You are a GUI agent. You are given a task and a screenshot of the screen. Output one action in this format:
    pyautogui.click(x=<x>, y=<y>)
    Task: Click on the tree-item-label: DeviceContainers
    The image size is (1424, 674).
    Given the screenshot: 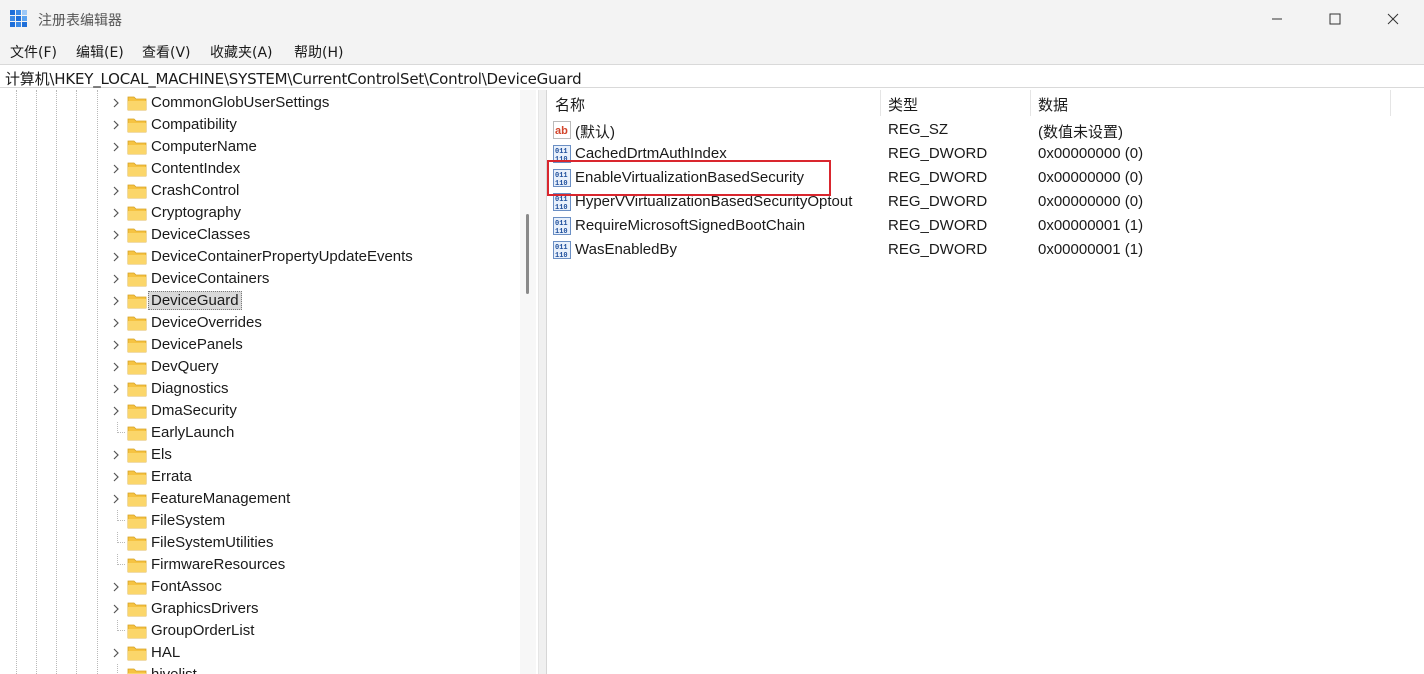 What is the action you would take?
    pyautogui.click(x=210, y=278)
    